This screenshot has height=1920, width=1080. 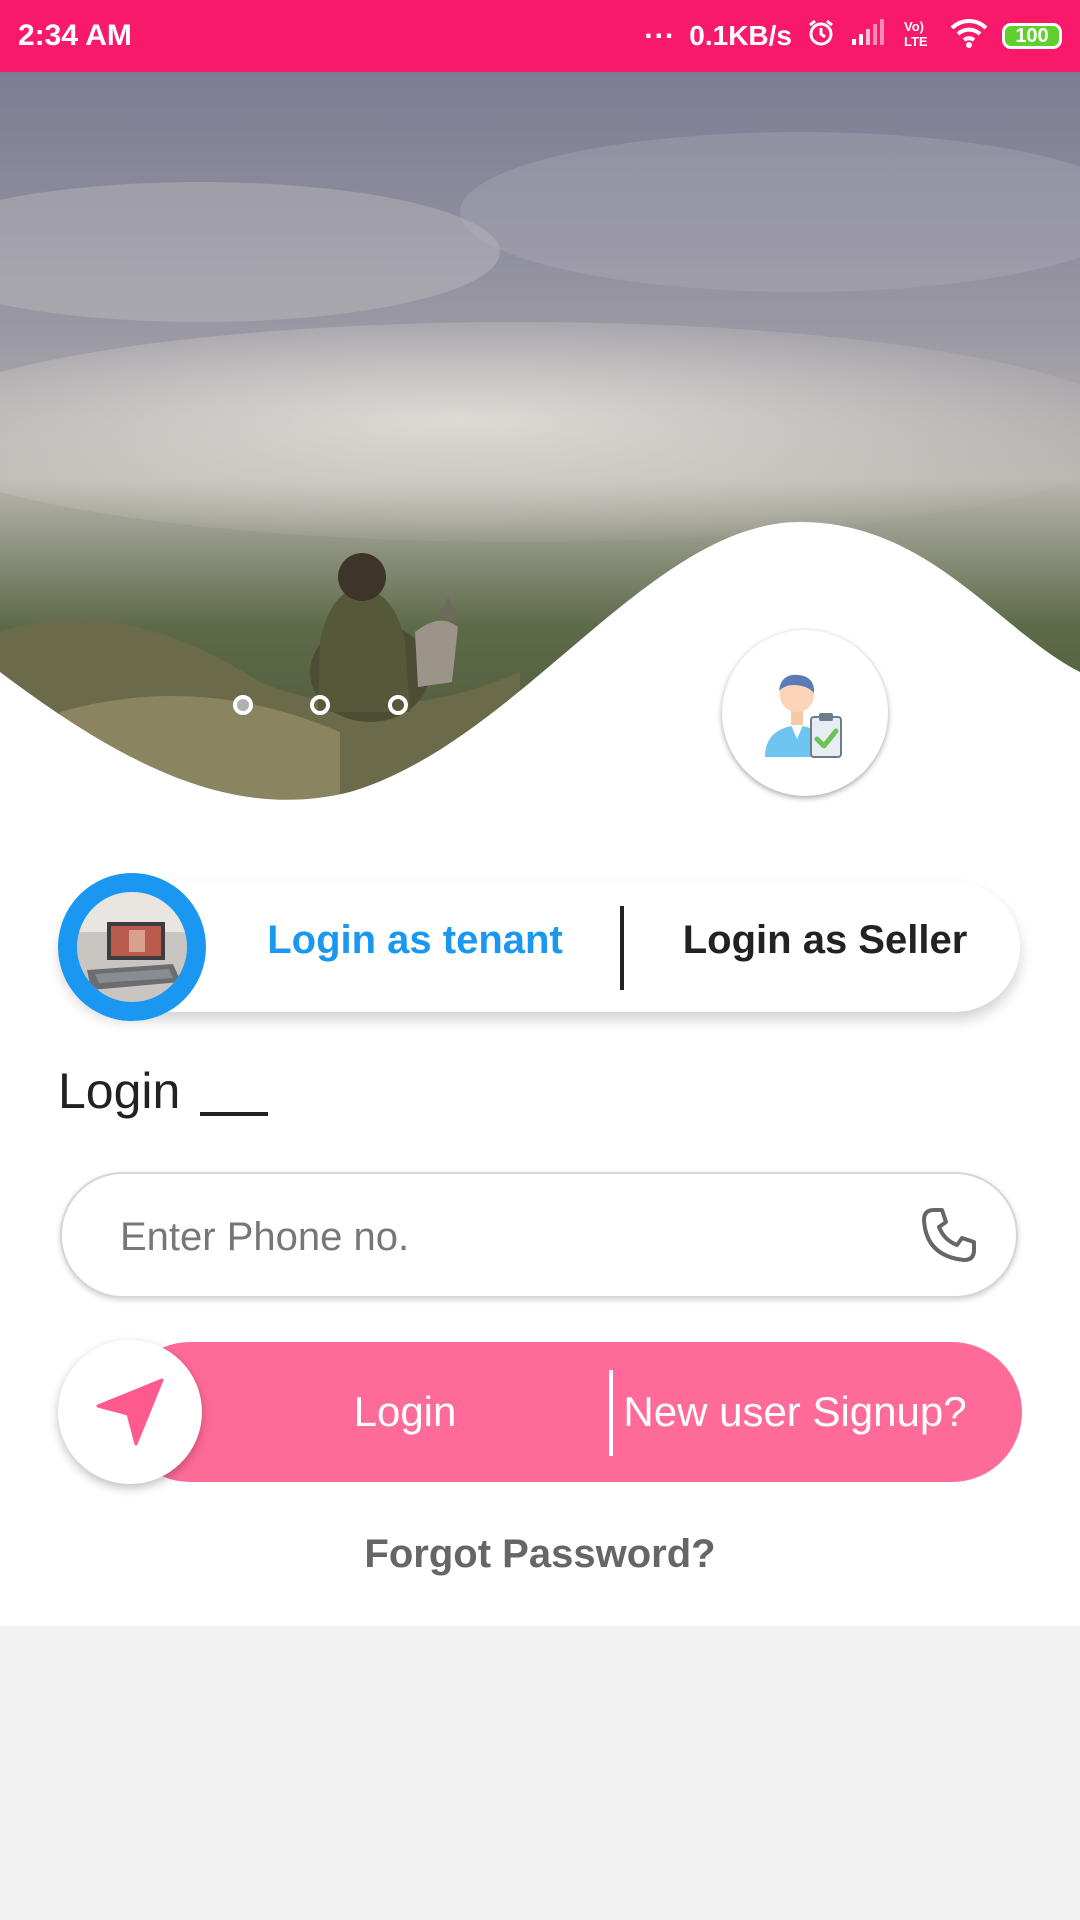 I want to click on status-icons: ... 0.1KB/s Vo) LTE 100, so click(x=853, y=33).